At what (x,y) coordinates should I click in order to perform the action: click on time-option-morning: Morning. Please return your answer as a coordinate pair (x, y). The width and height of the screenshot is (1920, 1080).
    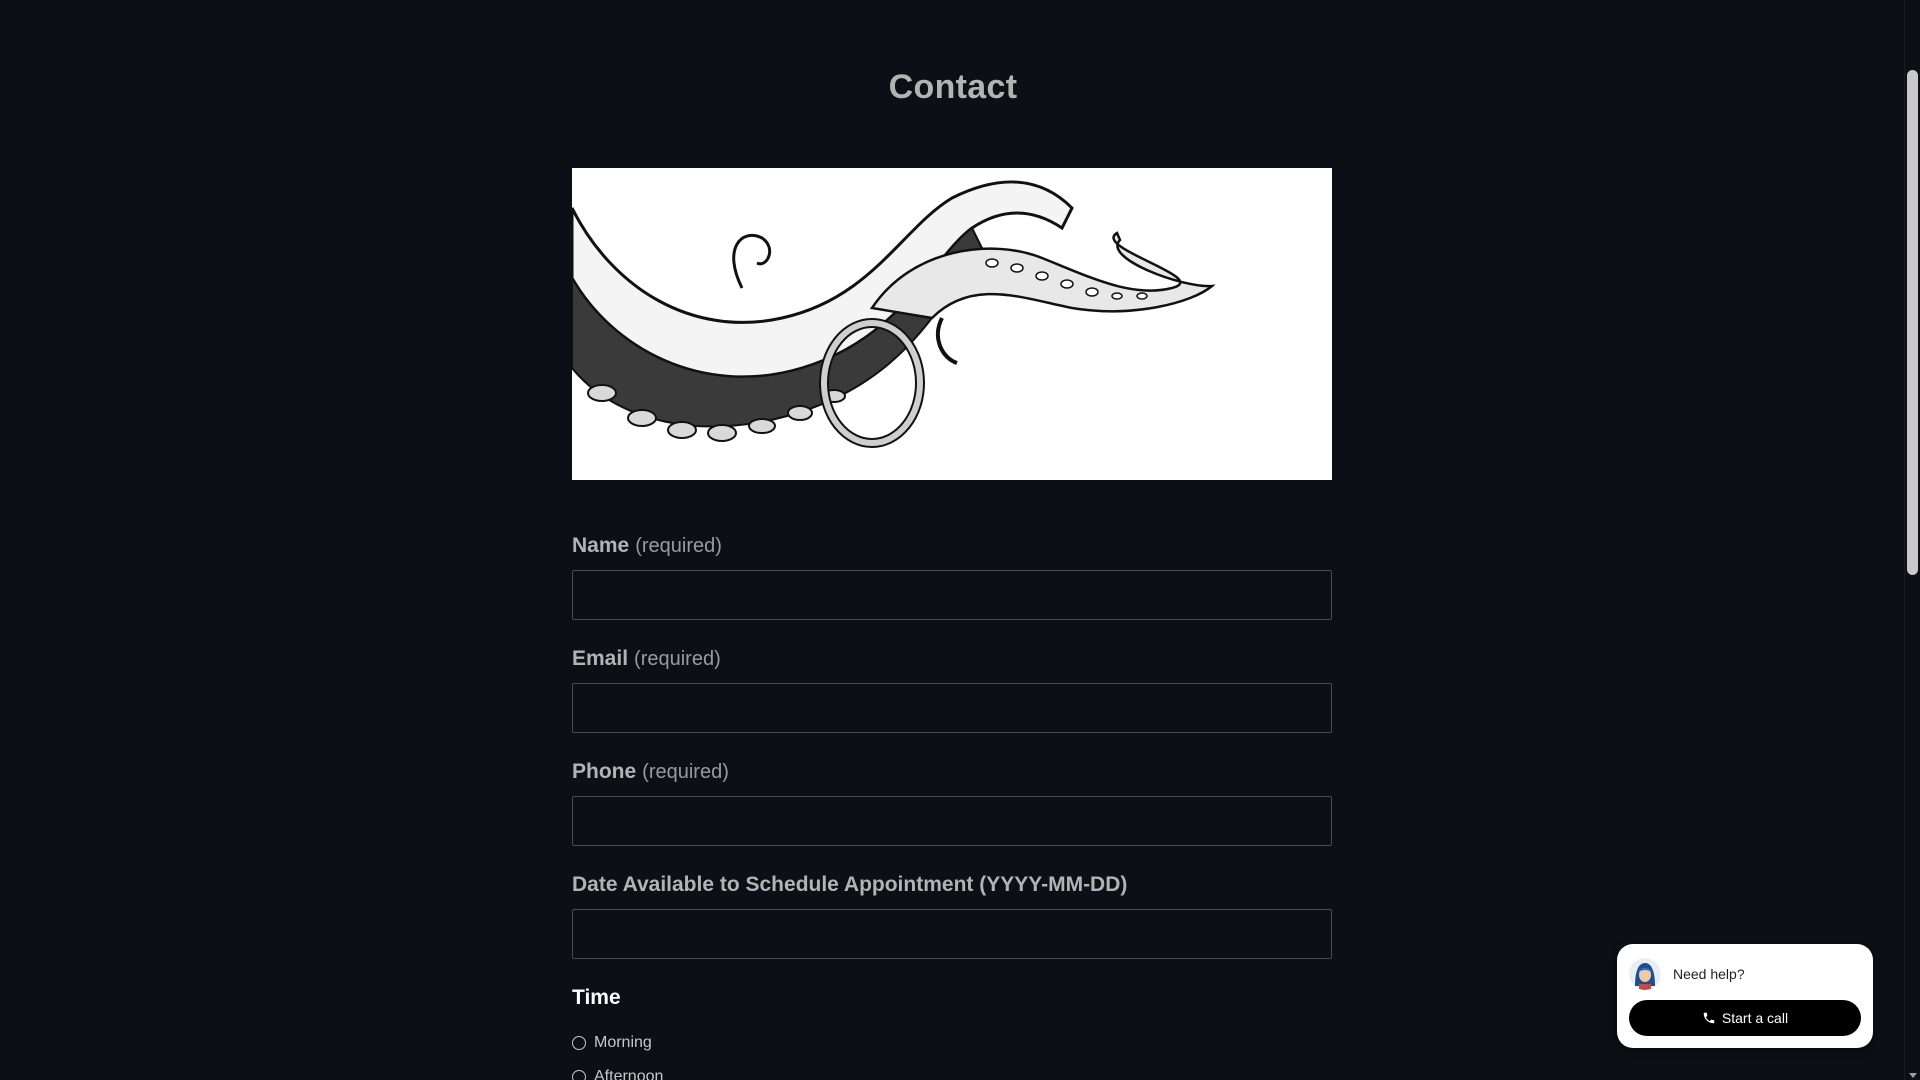
    Looking at the image, I should click on (612, 1043).